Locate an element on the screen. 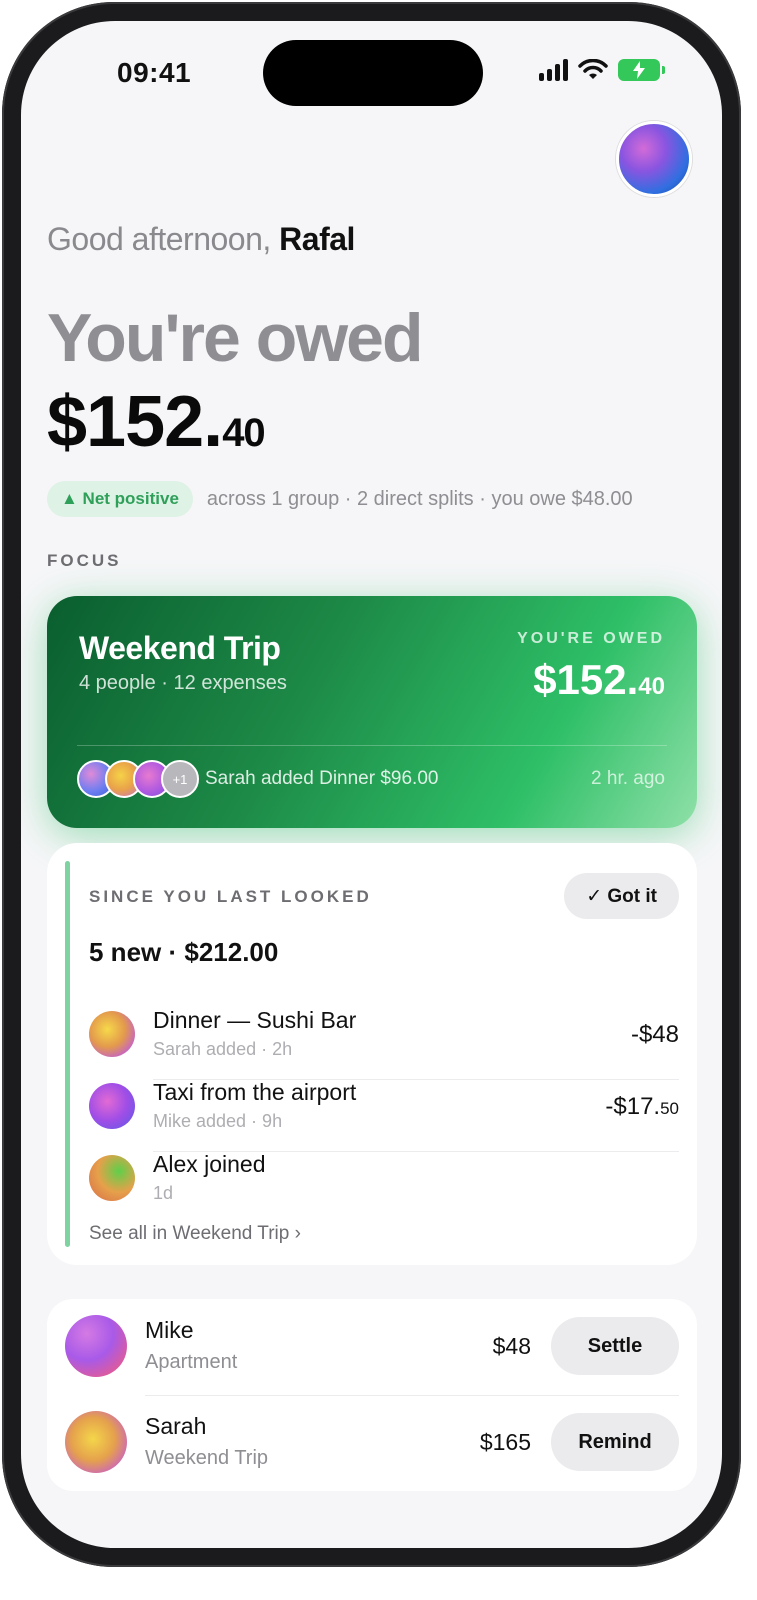  activity-amount: -$17.50 is located at coordinates (642, 1107).